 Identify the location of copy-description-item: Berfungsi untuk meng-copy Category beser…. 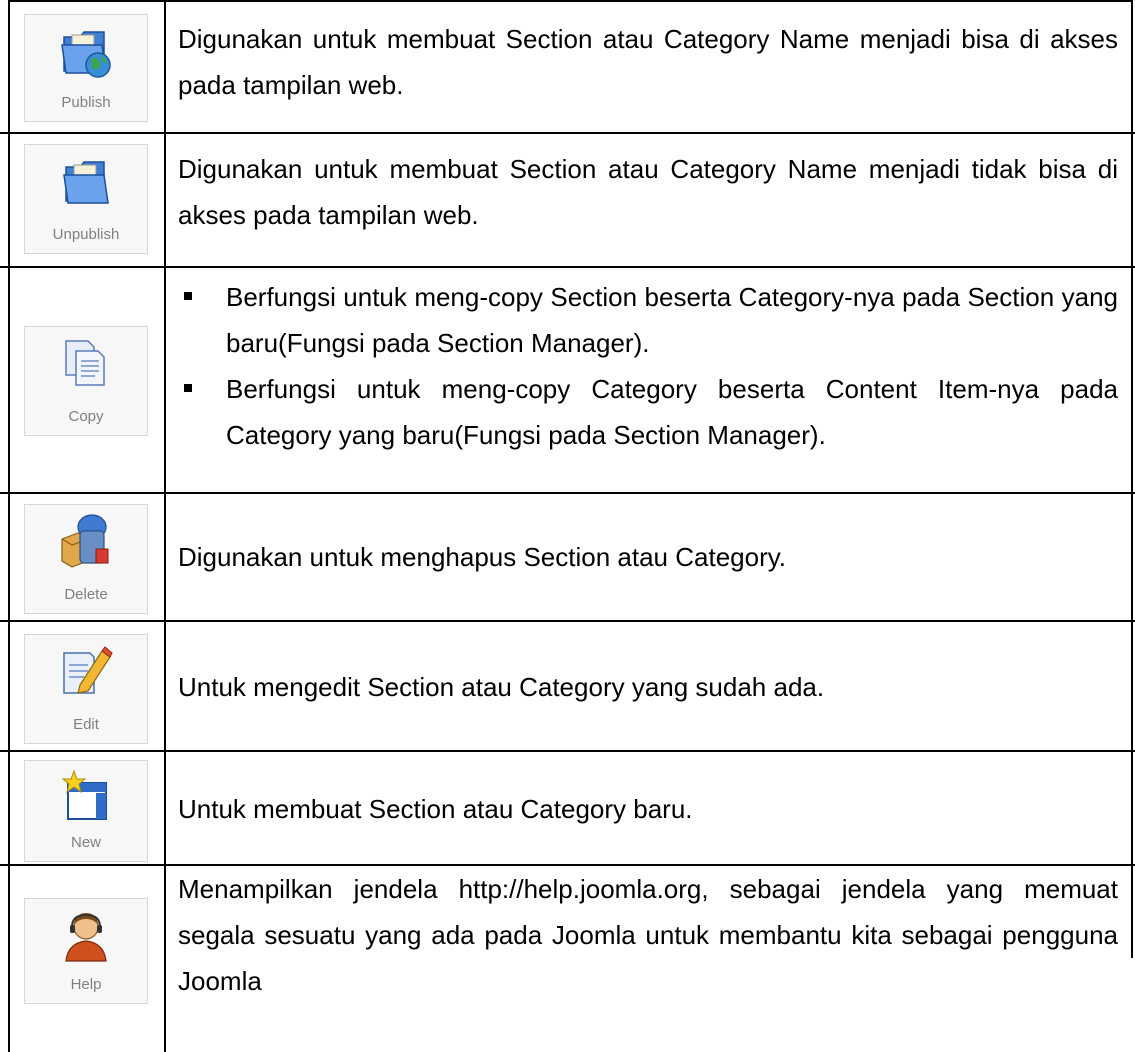
(648, 412).